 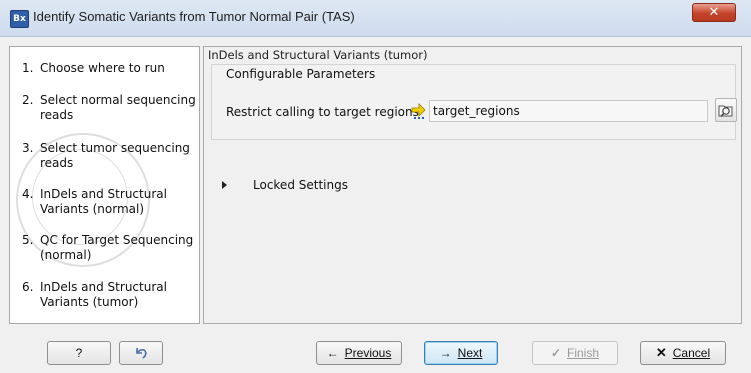 I want to click on cancel-label: Cancel, so click(x=691, y=353).